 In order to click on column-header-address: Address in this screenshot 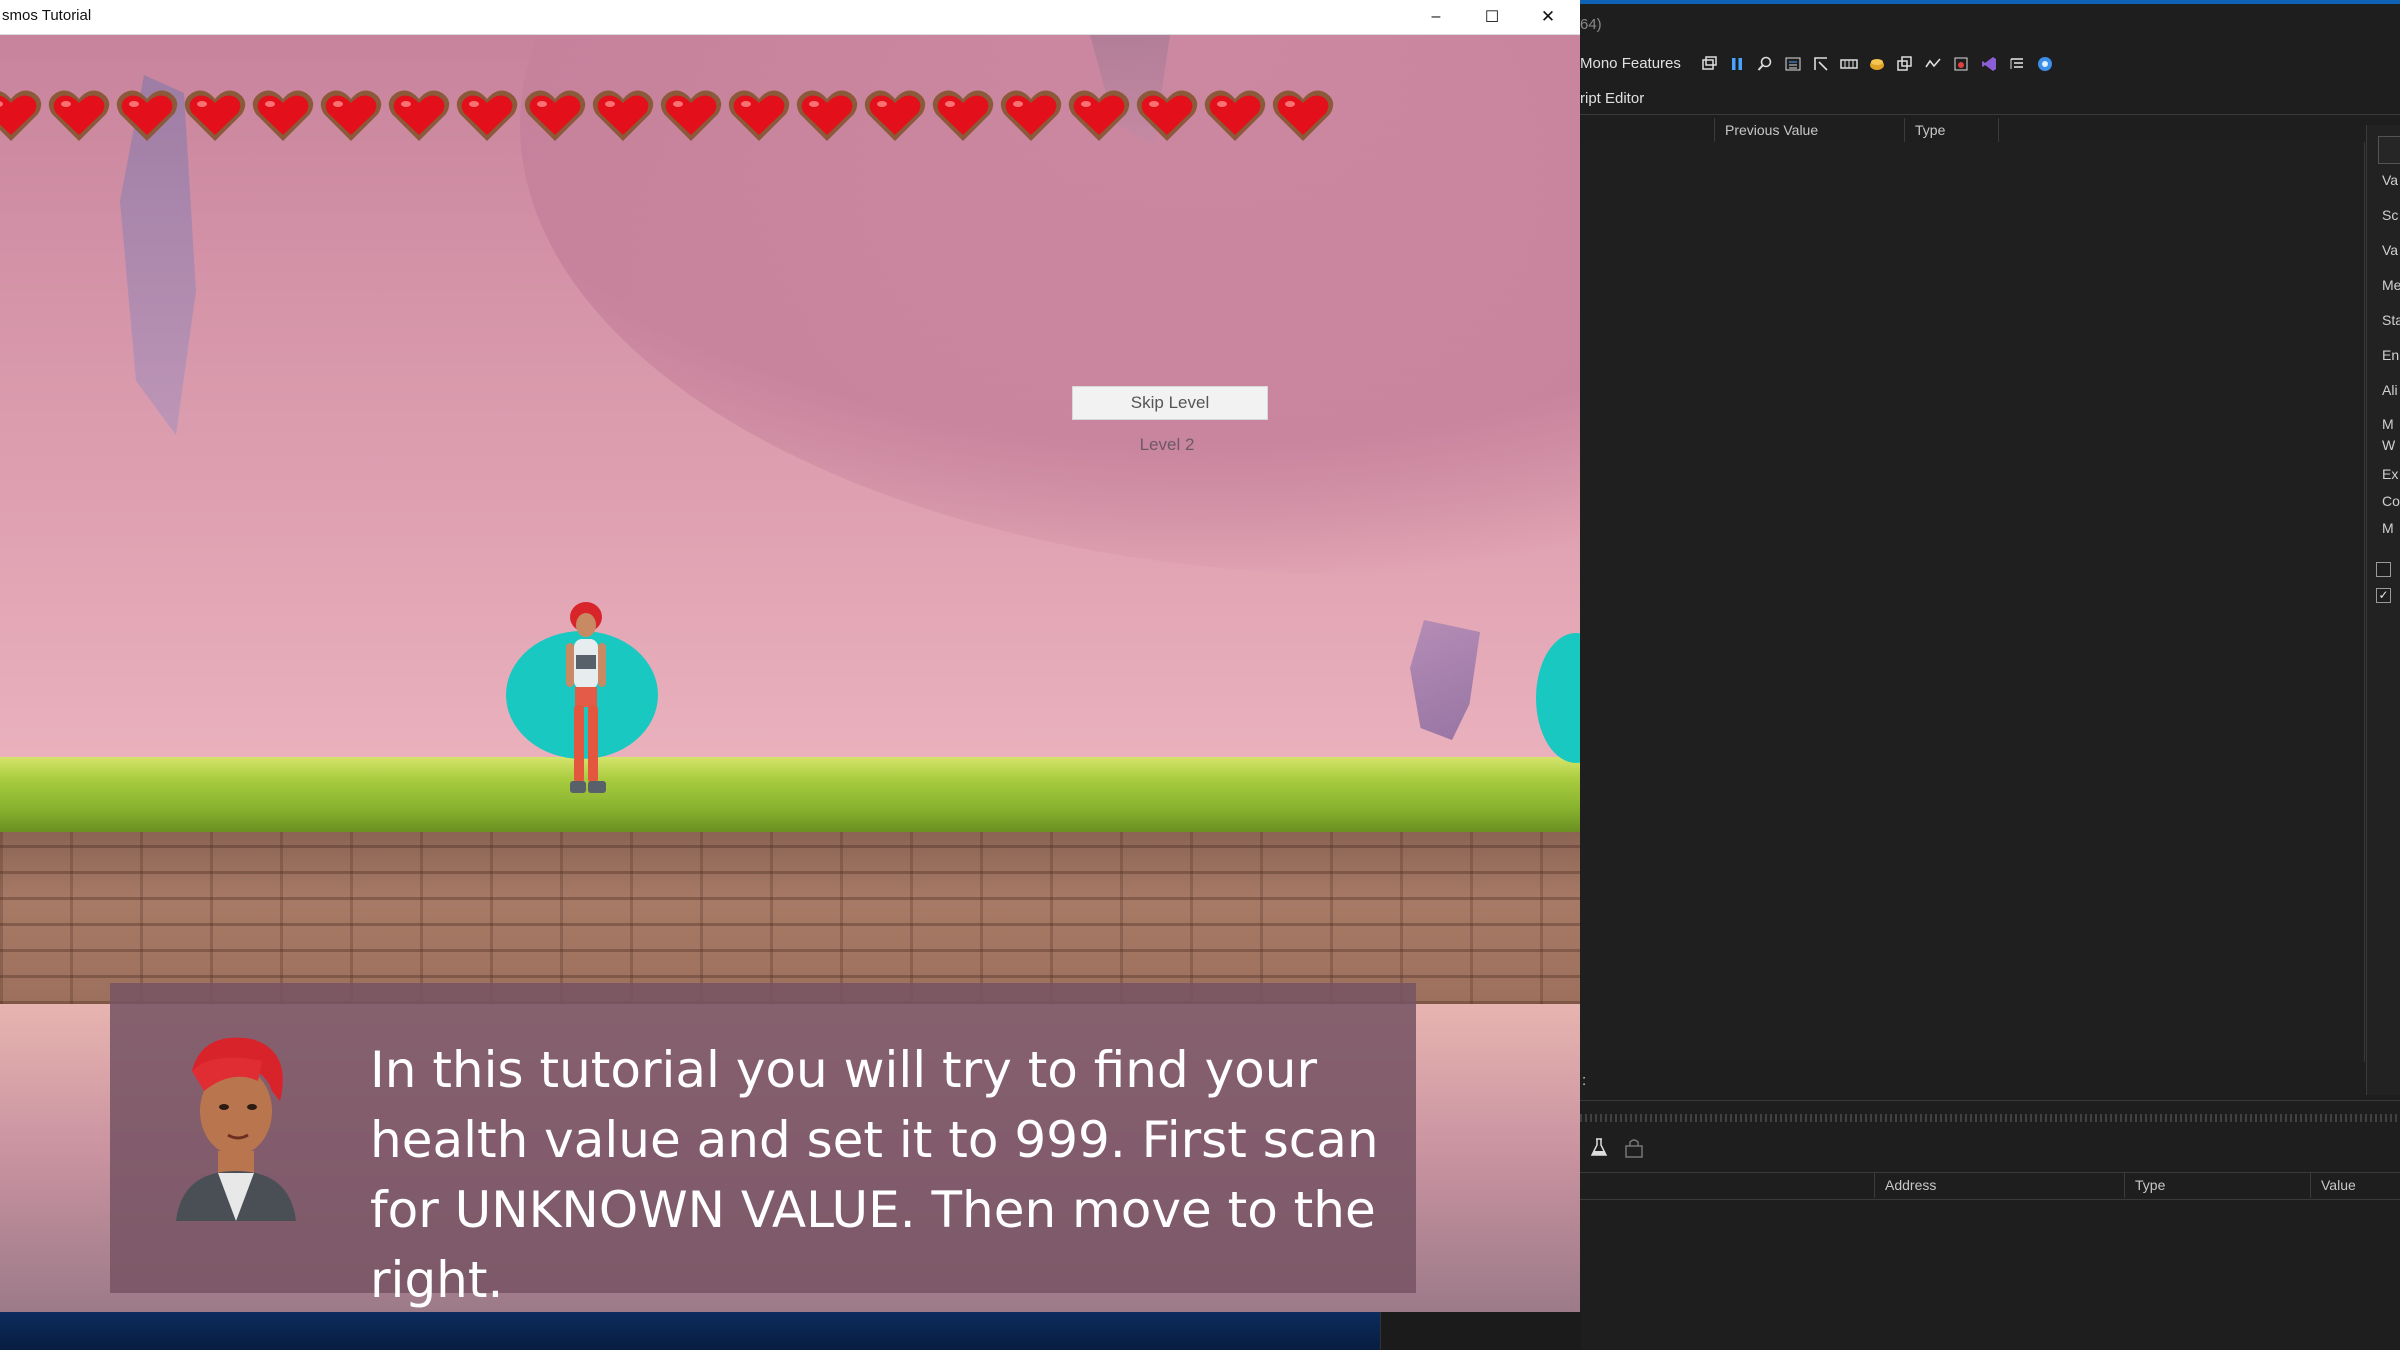, I will do `click(1999, 1185)`.